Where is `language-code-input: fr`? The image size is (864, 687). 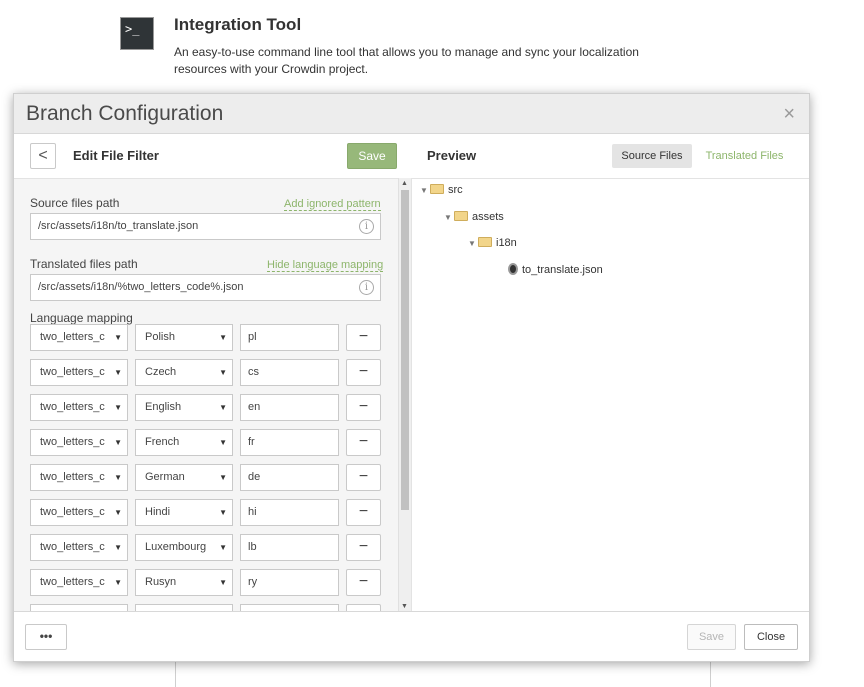 language-code-input: fr is located at coordinates (289, 442).